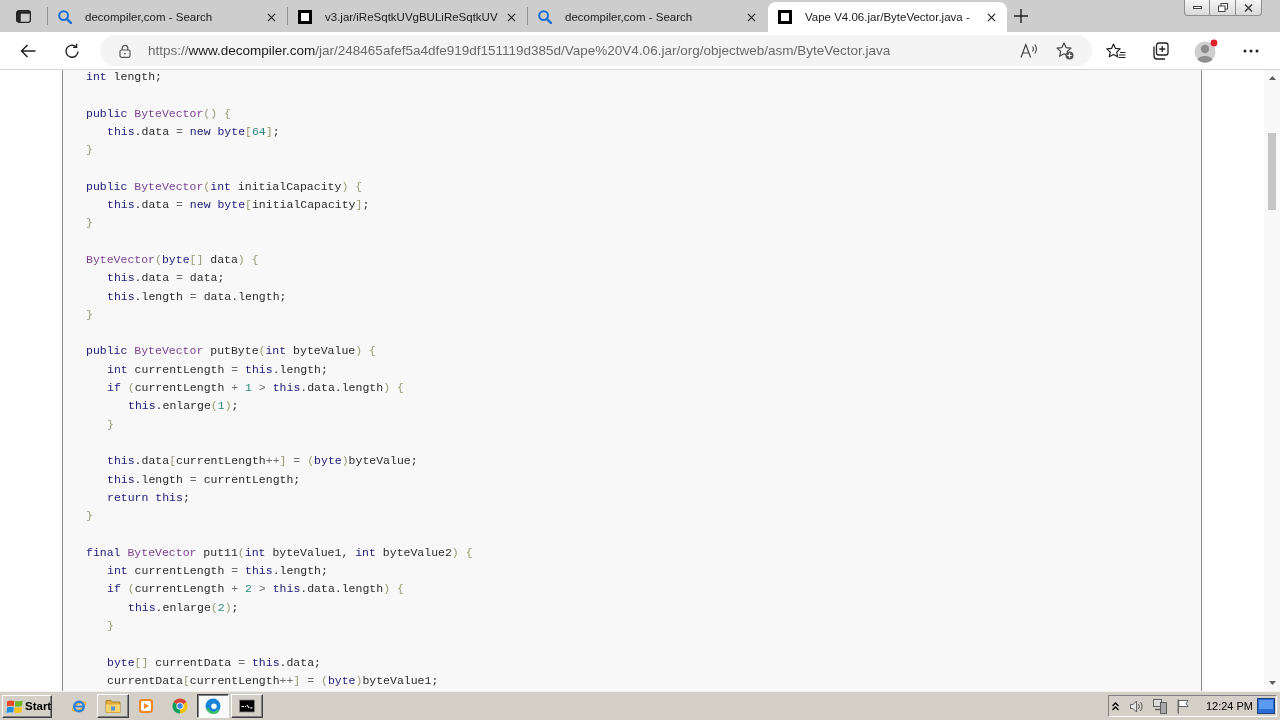 The image size is (1280, 720). Describe the element at coordinates (146, 706) in the screenshot. I see `play-icon` at that location.